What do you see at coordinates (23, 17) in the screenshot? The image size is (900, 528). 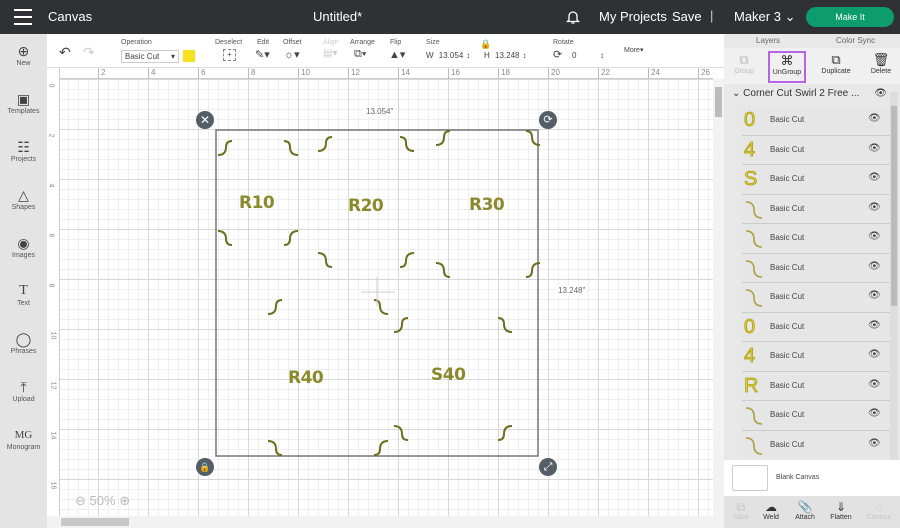 I see `hamburger-menu-icon` at bounding box center [23, 17].